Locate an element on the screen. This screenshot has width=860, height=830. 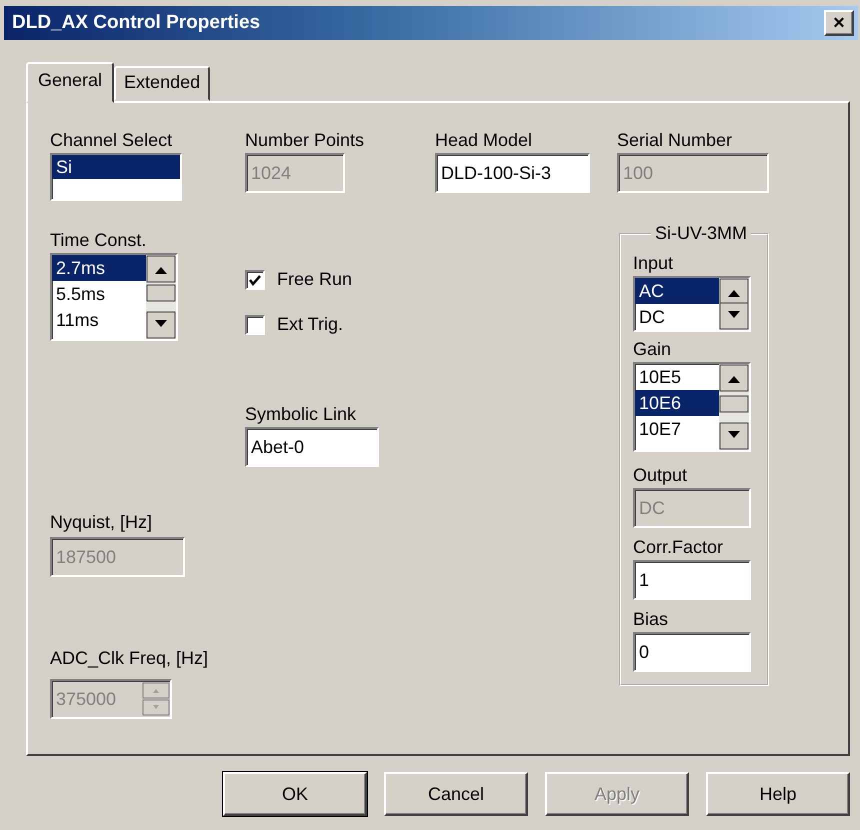
field-label: Symbolic Link is located at coordinates (300, 414).